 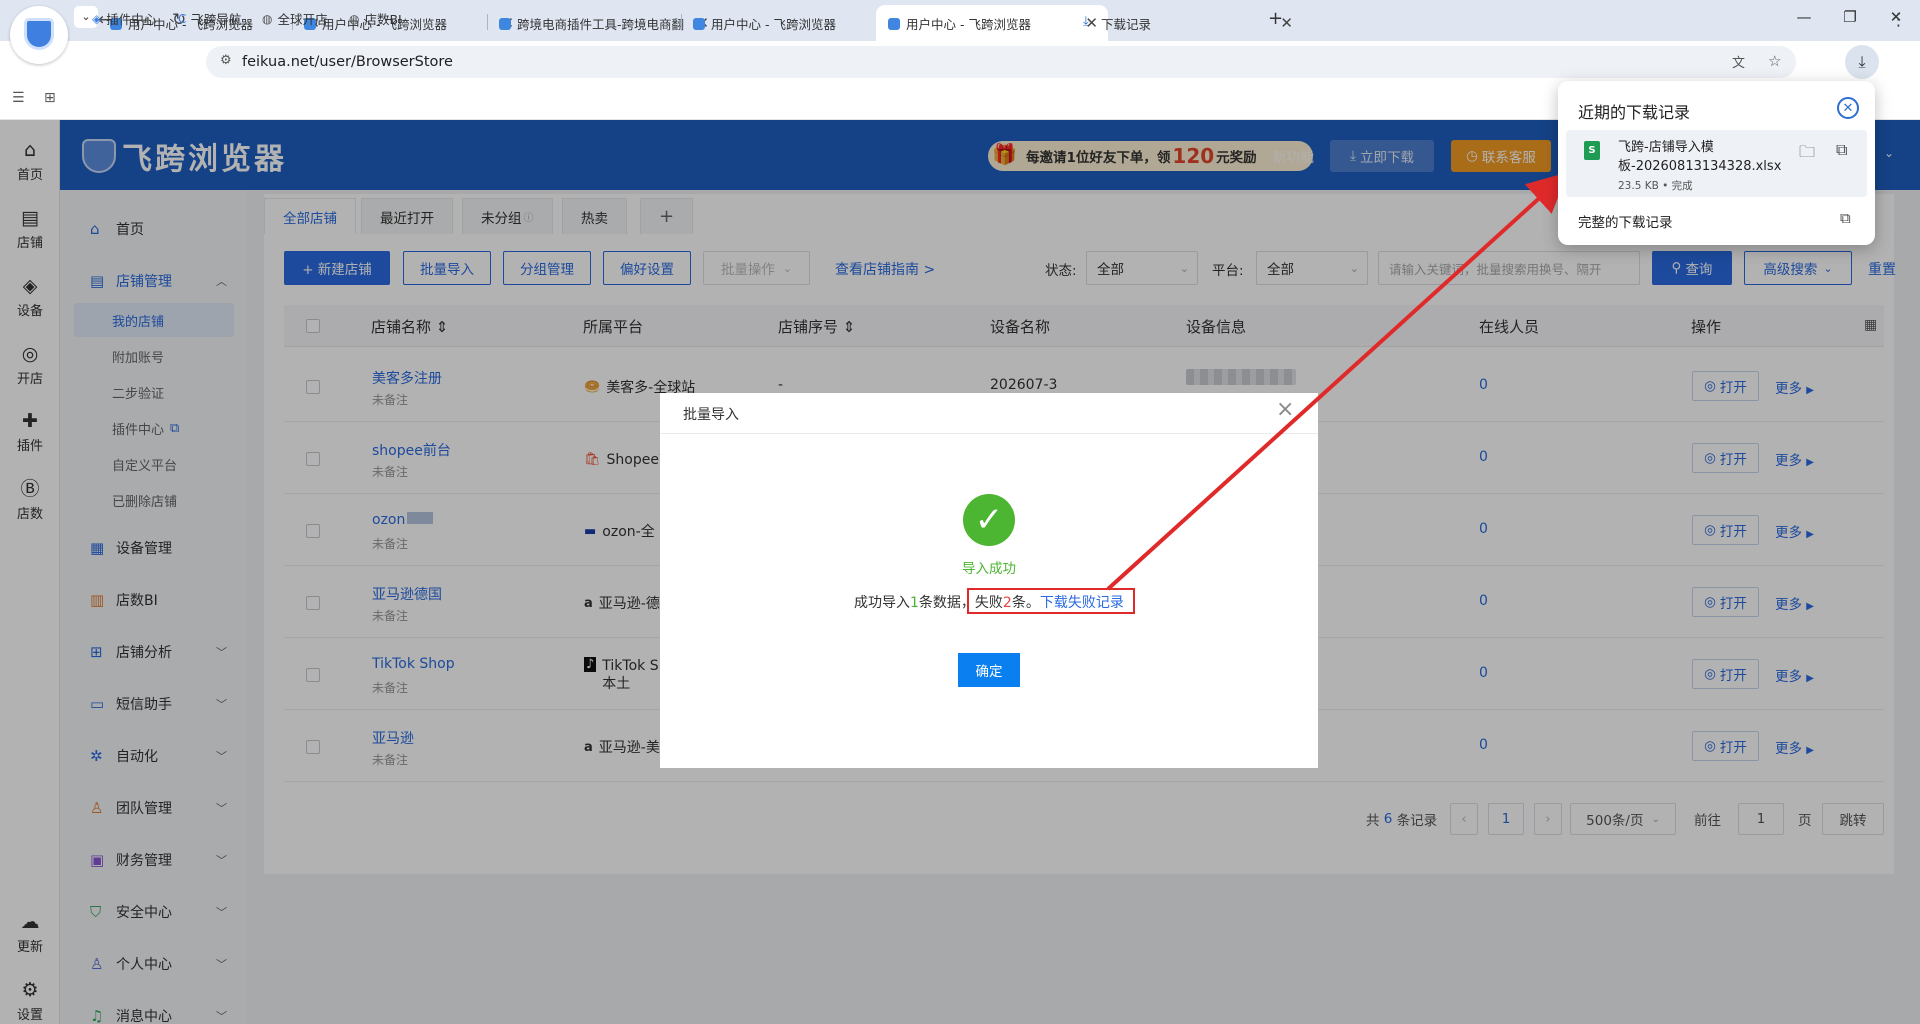 I want to click on bookmark-nav: C 飞跨导航, so click(x=209, y=18).